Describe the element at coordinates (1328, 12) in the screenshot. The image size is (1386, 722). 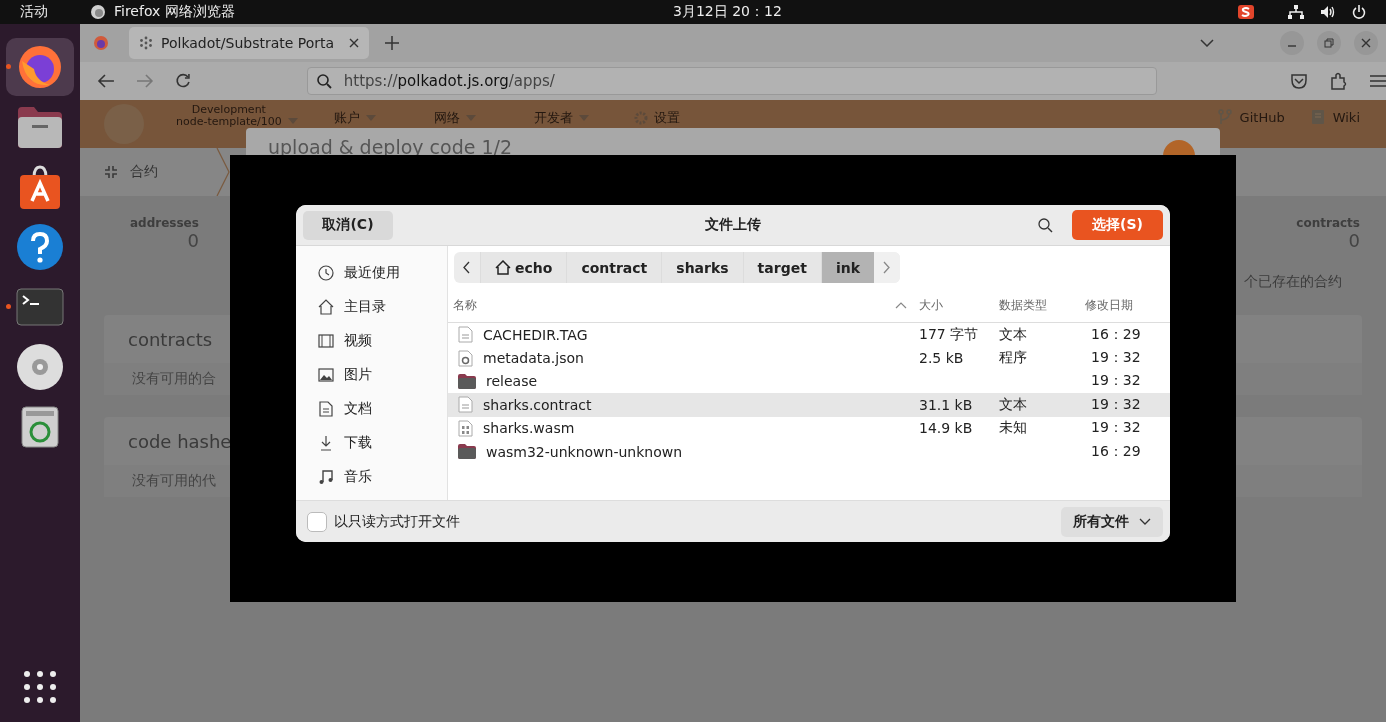
I see `volume-icon` at that location.